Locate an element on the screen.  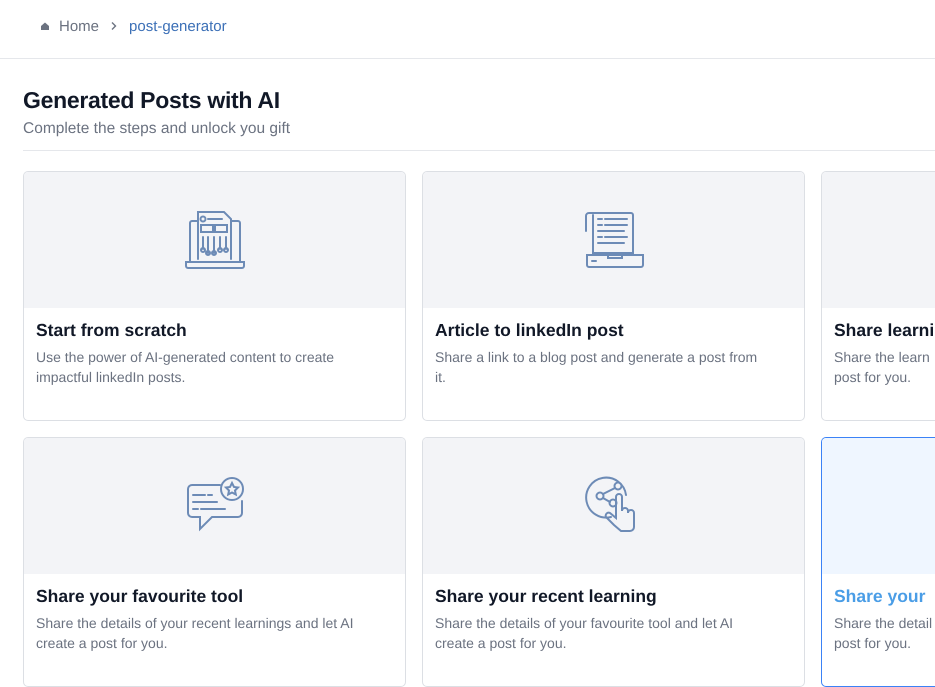
card-description: Share the learn post for you. is located at coordinates (882, 367).